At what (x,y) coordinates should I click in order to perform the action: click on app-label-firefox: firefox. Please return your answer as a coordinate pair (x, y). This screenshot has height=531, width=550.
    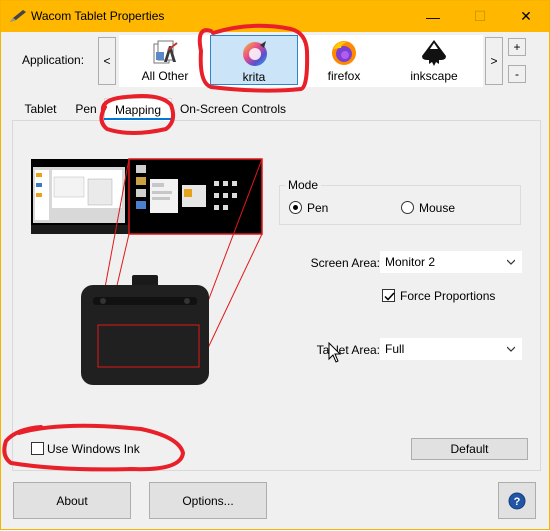
    Looking at the image, I should click on (344, 76).